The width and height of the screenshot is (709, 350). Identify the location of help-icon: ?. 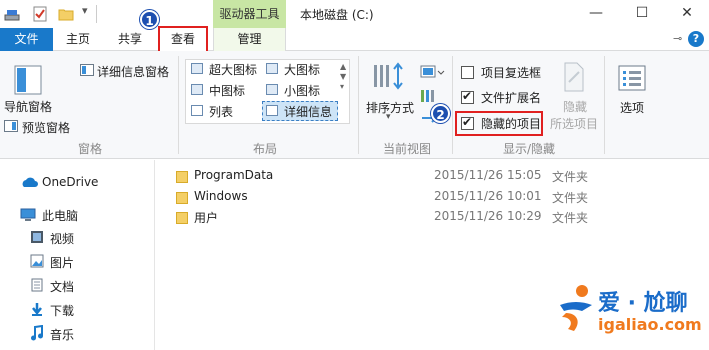
(696, 39).